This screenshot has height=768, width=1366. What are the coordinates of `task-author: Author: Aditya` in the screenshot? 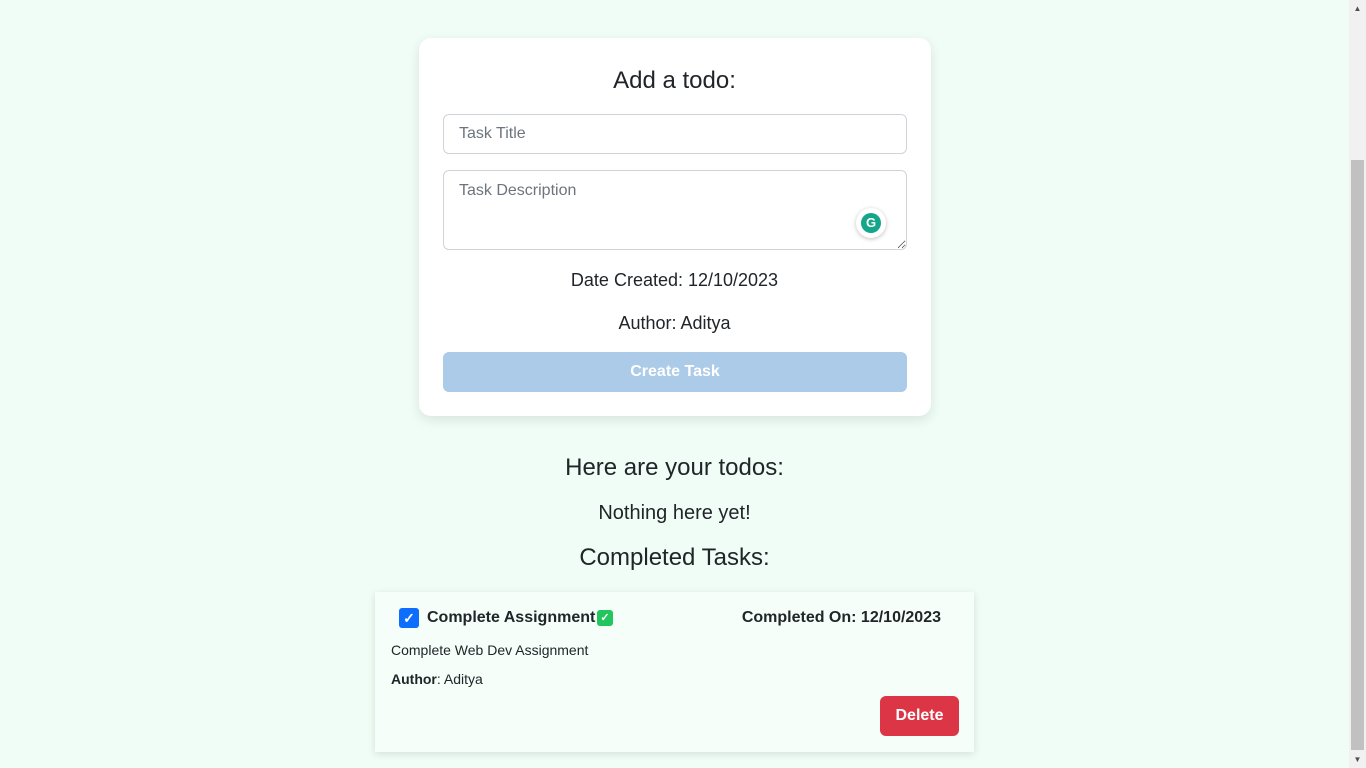 It's located at (437, 679).